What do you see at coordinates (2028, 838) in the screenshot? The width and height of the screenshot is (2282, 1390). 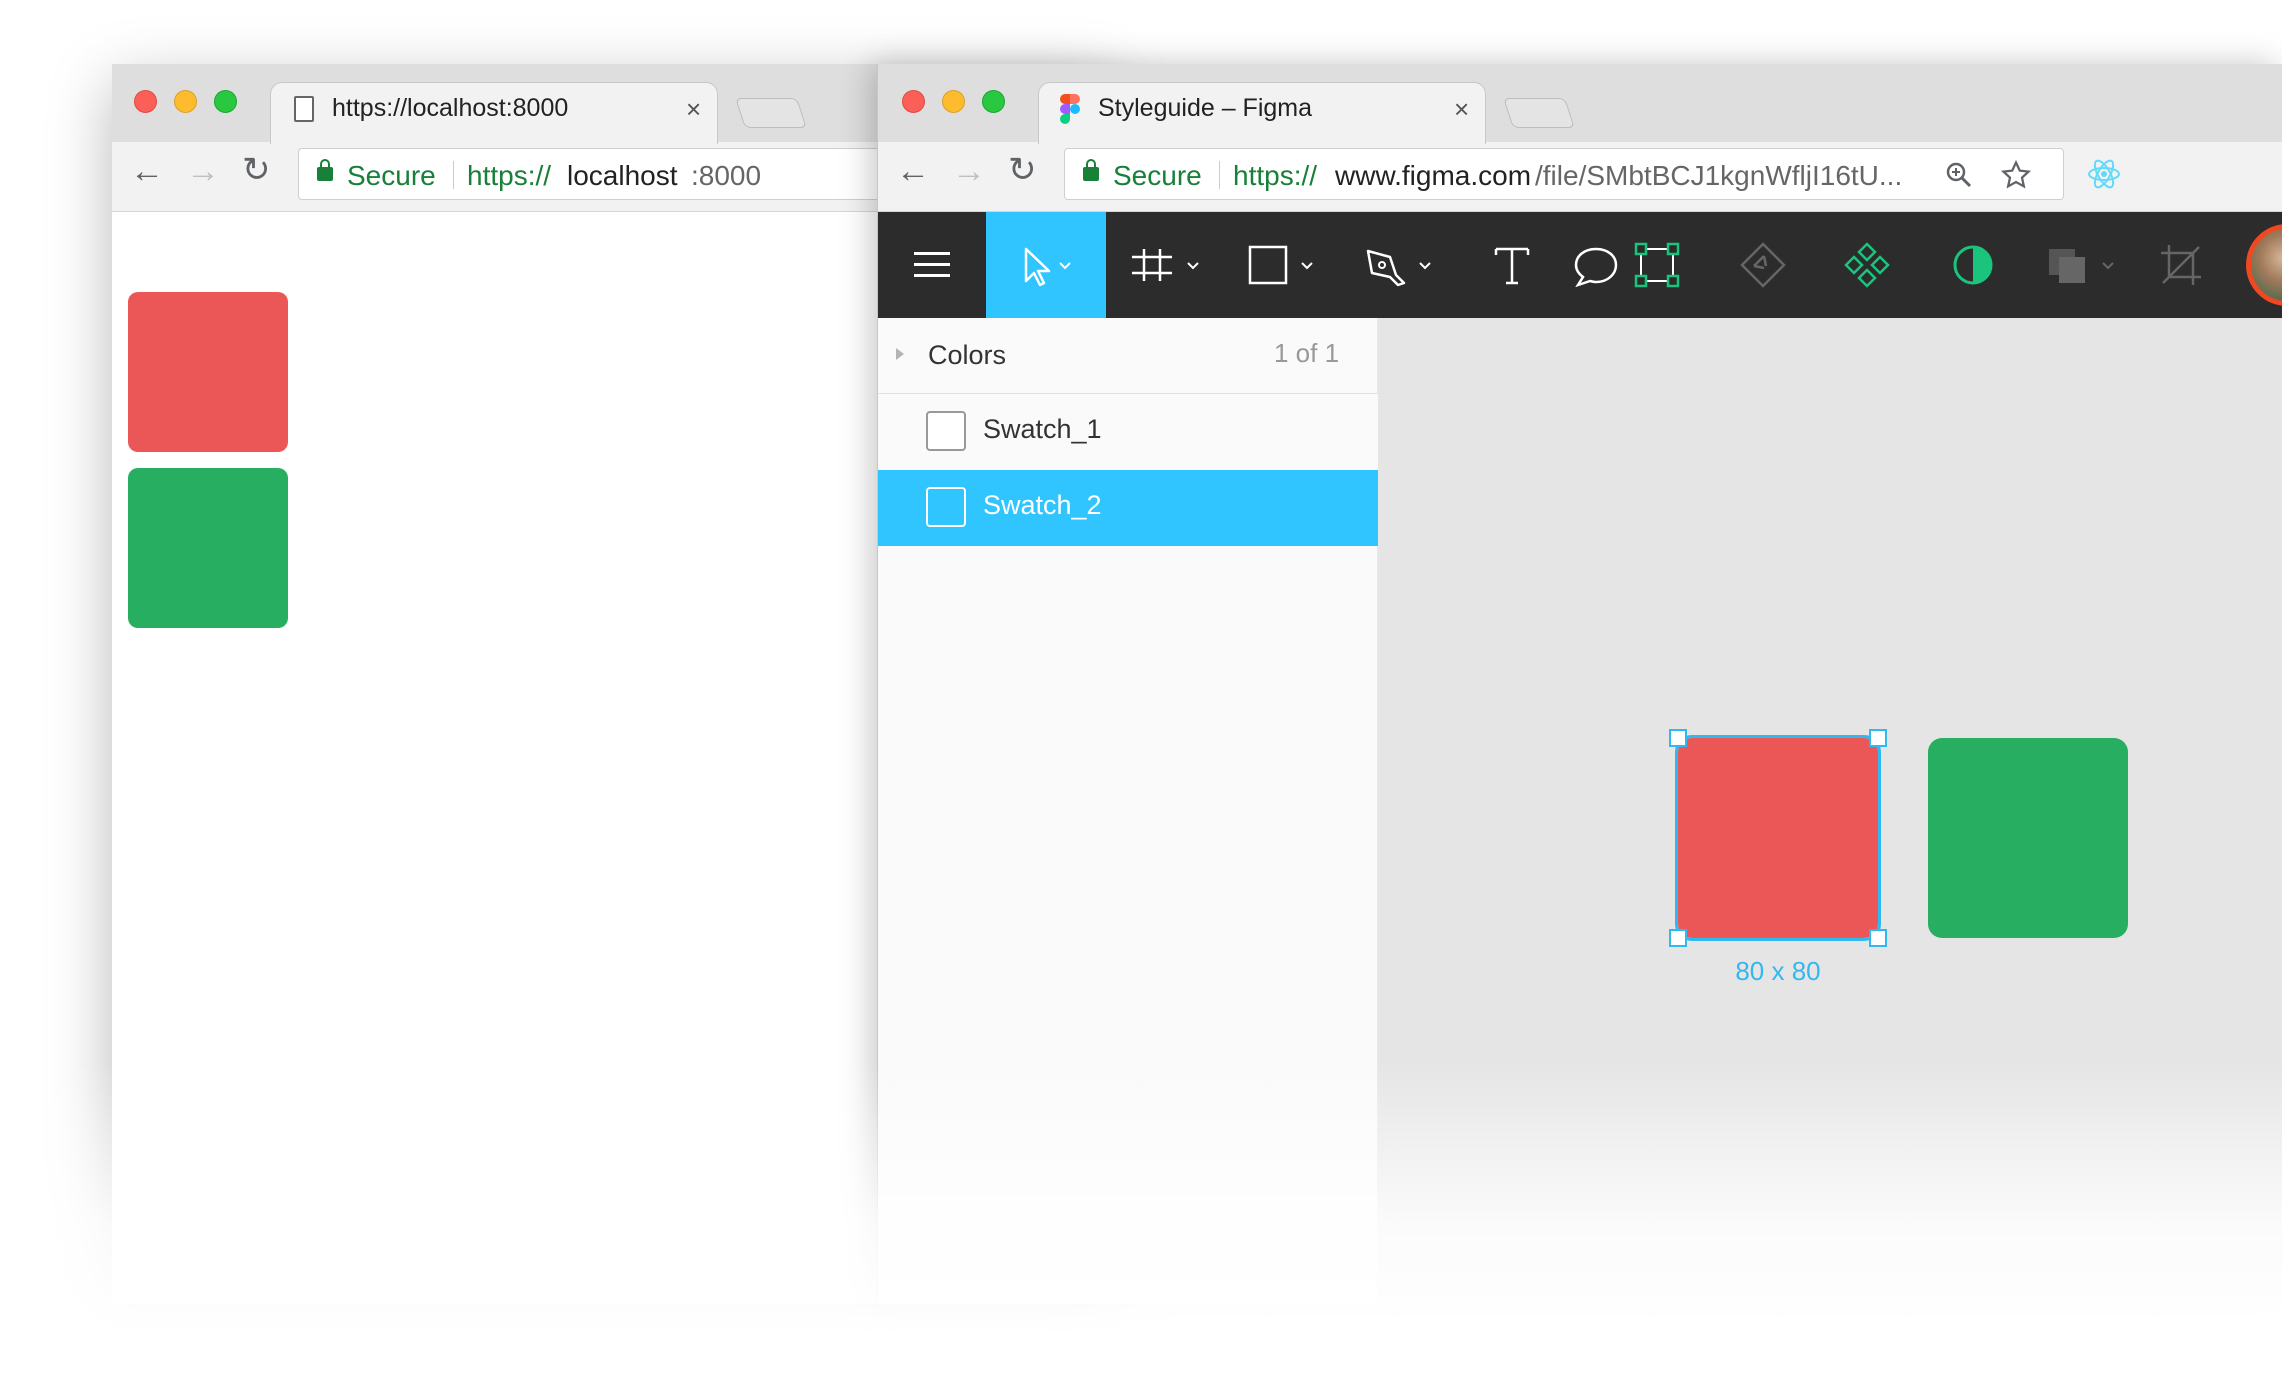 I see `green-rectangle` at bounding box center [2028, 838].